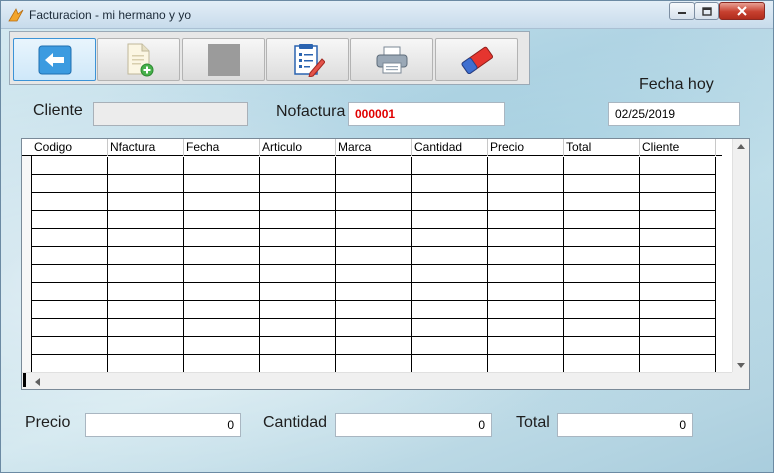 The height and width of the screenshot is (473, 774). Describe the element at coordinates (374, 147) in the screenshot. I see `column-header-marca: Marca` at that location.